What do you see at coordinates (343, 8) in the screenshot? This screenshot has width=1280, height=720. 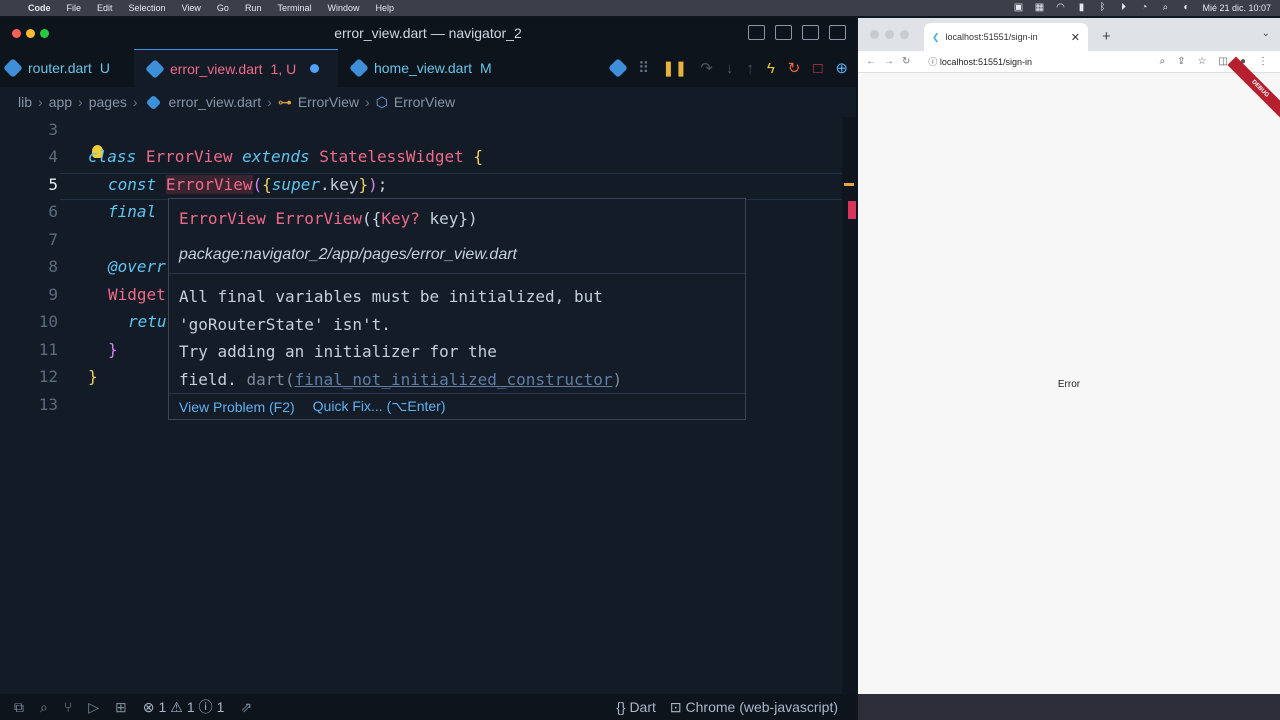 I see `menu-window: Window` at bounding box center [343, 8].